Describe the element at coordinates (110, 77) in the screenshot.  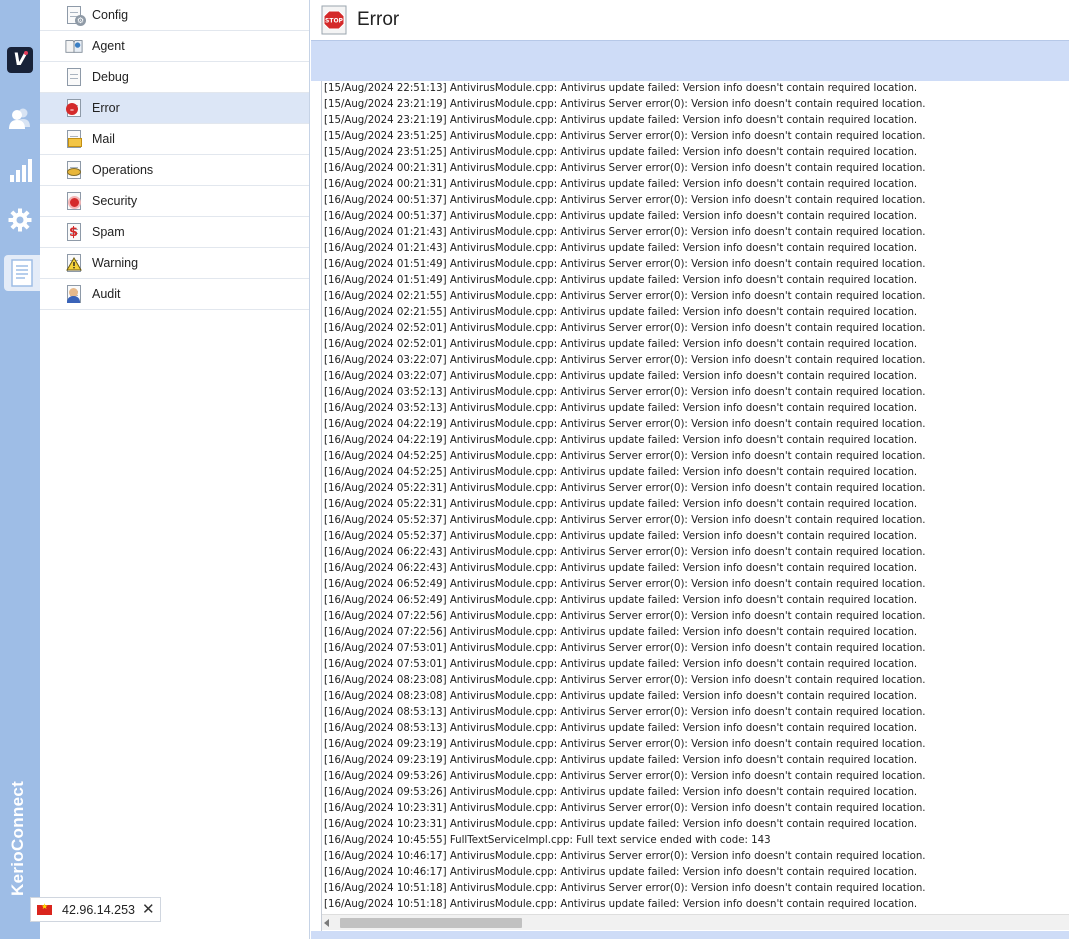
I see `log-item-label: Debug` at that location.